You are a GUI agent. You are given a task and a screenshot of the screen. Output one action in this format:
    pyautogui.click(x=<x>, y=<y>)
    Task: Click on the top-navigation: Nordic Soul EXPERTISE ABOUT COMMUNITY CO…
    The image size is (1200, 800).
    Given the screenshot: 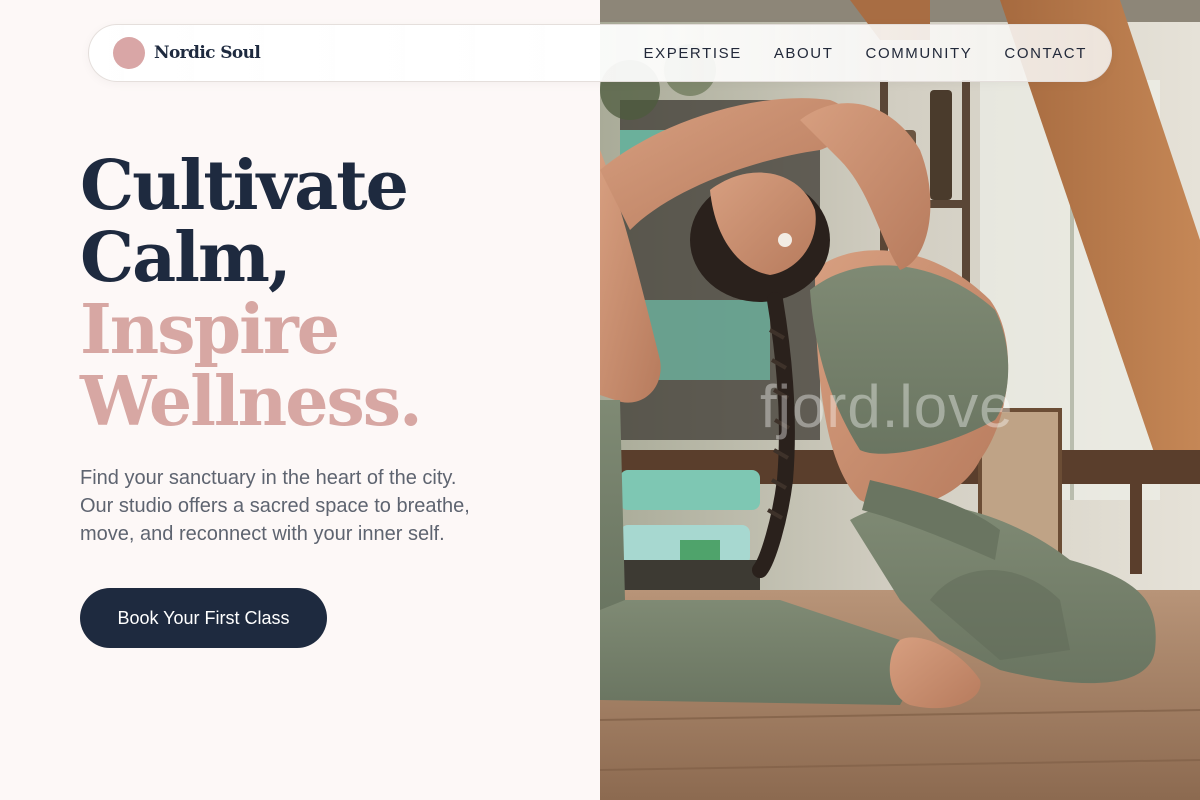 What is the action you would take?
    pyautogui.click(x=600, y=53)
    